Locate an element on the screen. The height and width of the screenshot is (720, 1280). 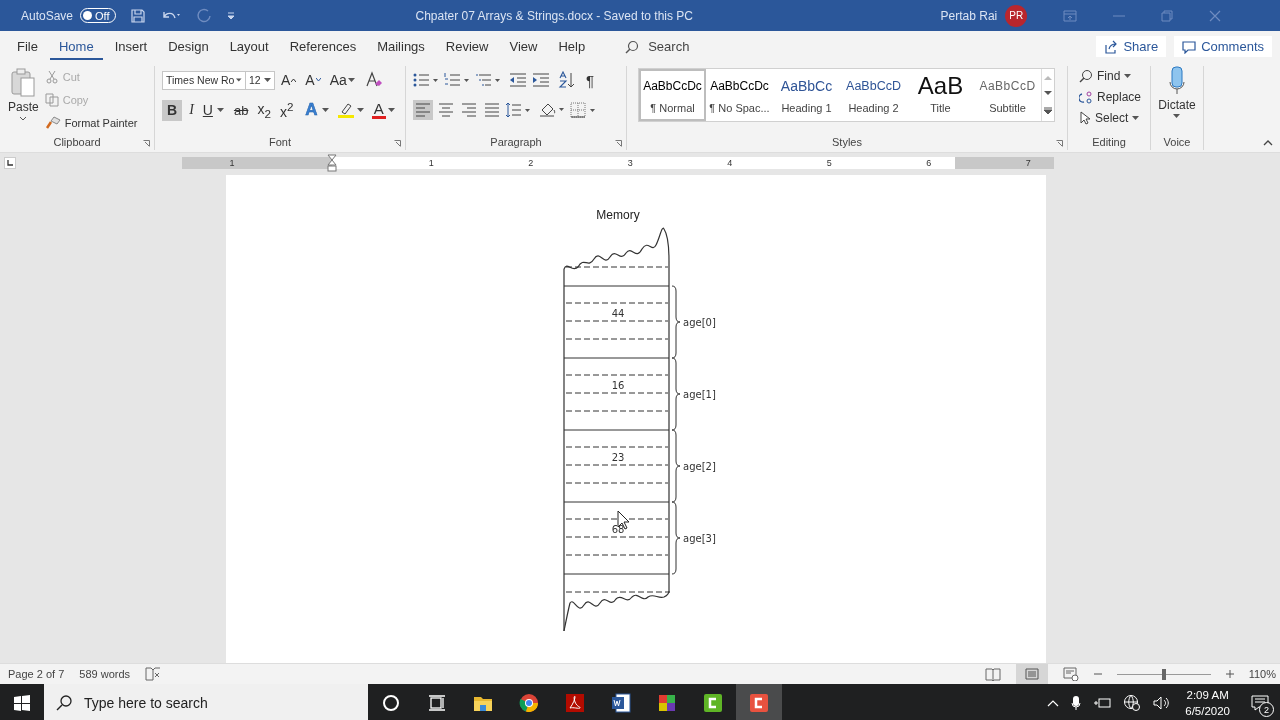
font-color-button: A is located at coordinates (378, 110).